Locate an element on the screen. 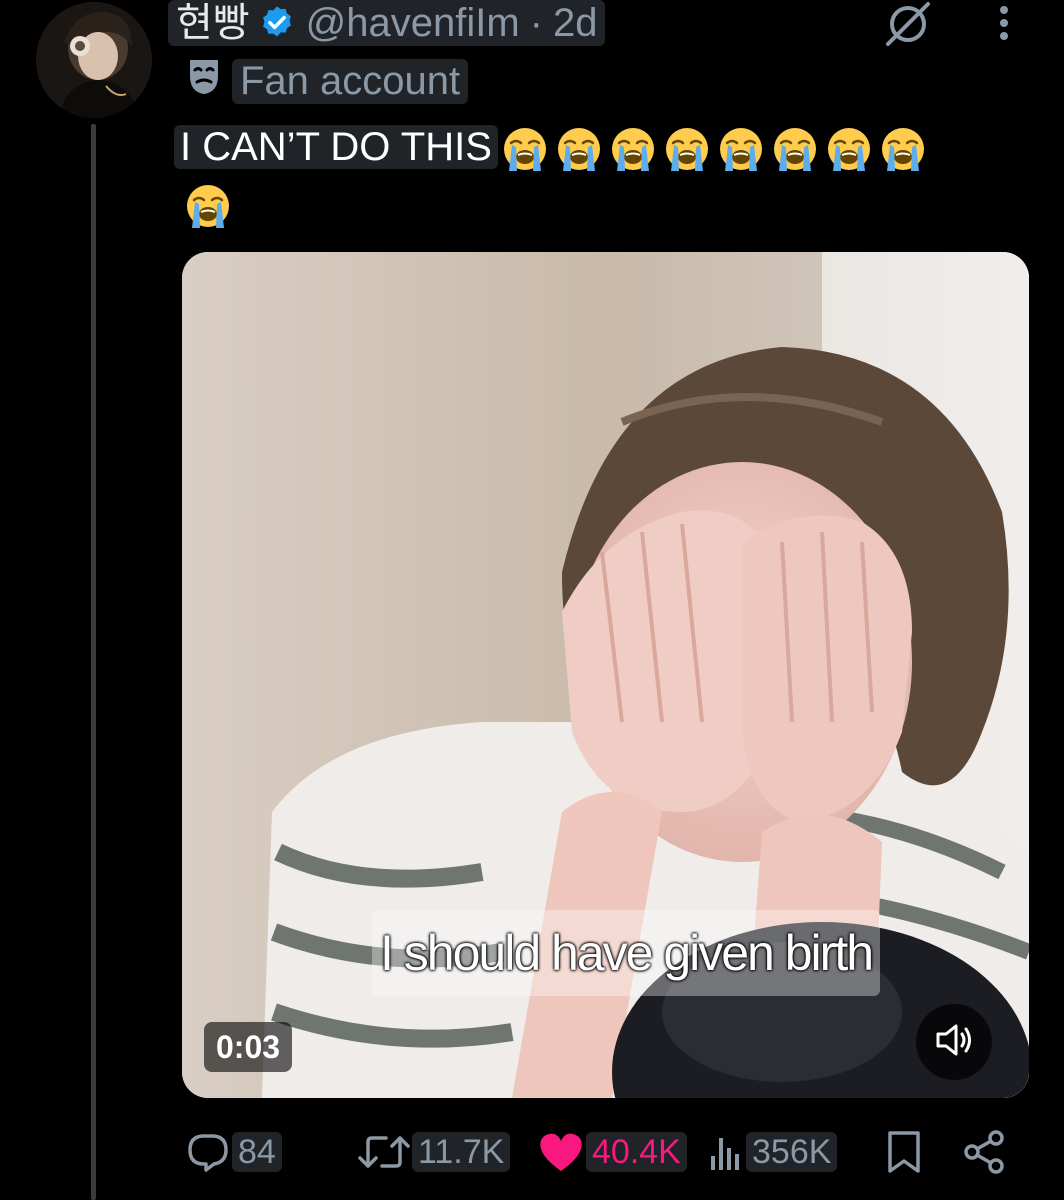 This screenshot has width=1064, height=1200. timestamp: 2d is located at coordinates (575, 23).